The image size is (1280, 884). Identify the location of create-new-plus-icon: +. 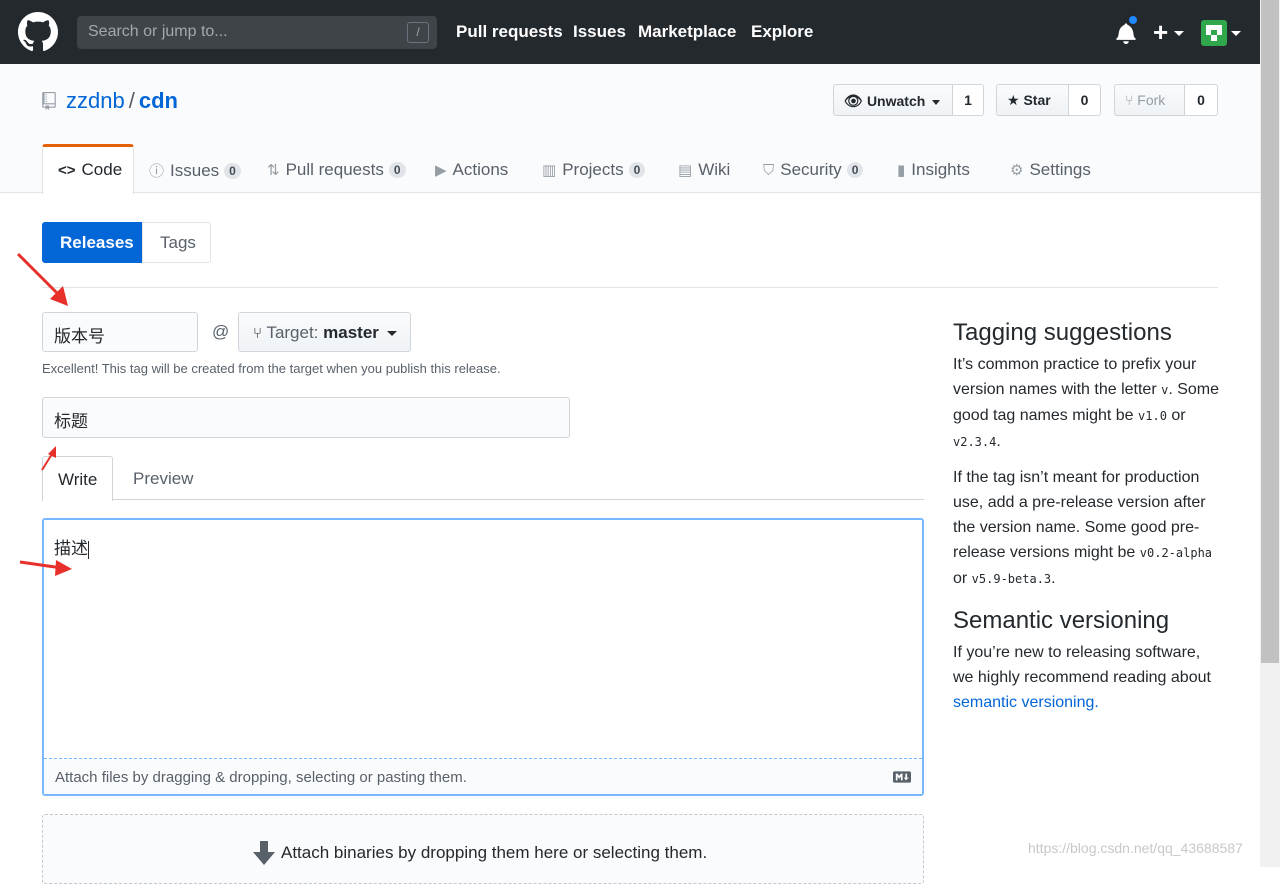
(1160, 32).